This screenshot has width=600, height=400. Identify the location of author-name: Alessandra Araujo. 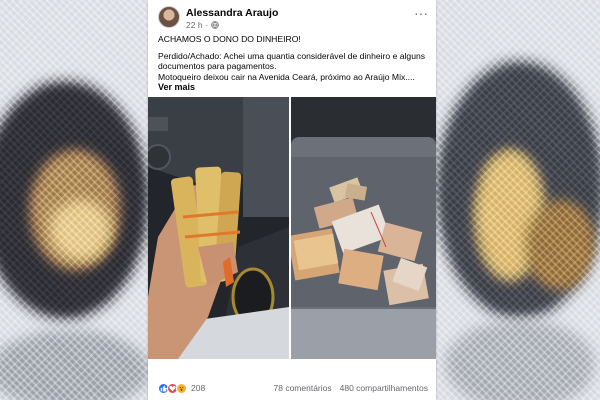
(232, 13).